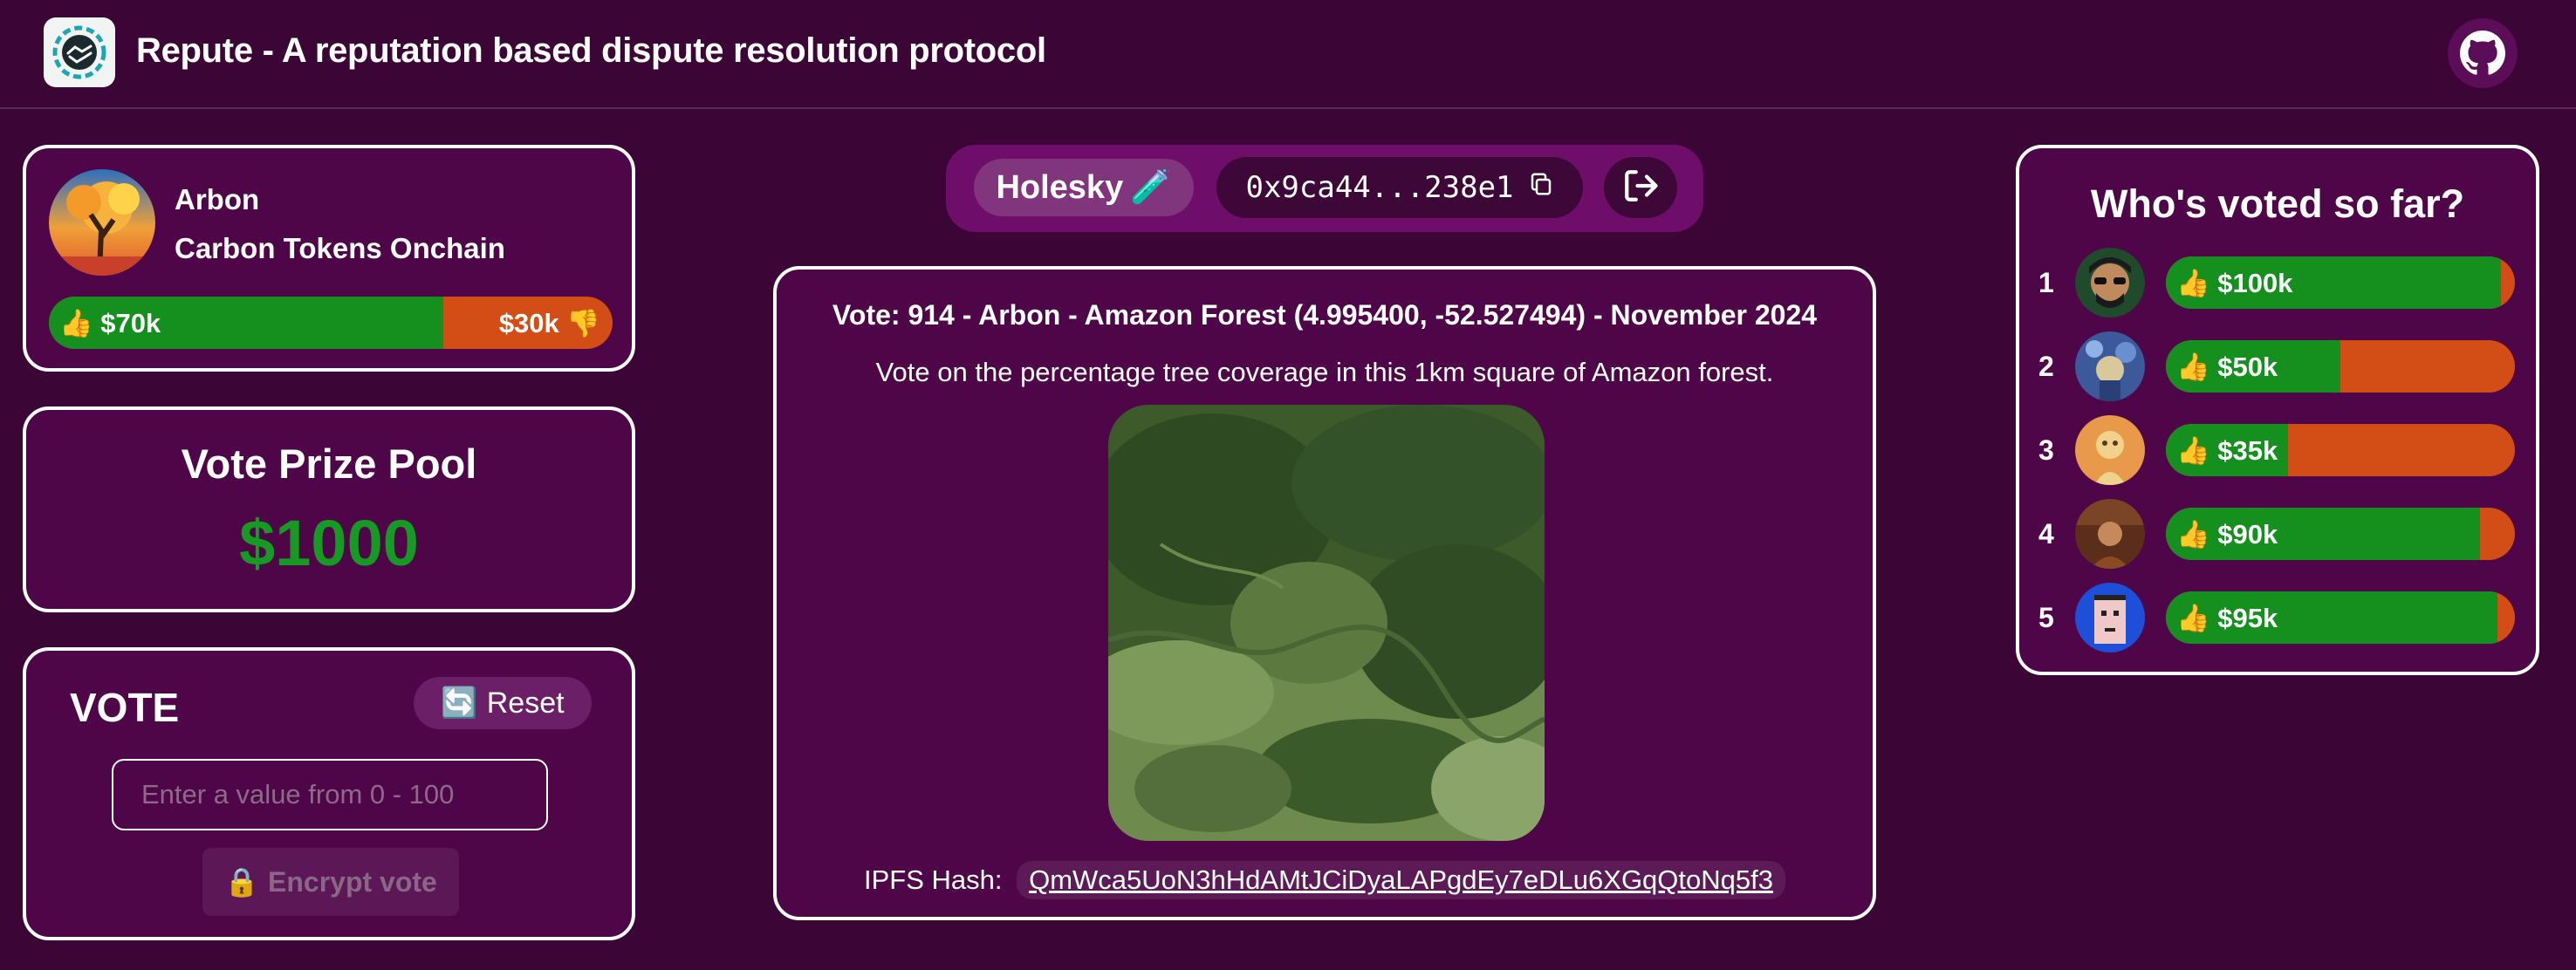 The height and width of the screenshot is (970, 2576). I want to click on prize-pool-value: $1000, so click(329, 543).